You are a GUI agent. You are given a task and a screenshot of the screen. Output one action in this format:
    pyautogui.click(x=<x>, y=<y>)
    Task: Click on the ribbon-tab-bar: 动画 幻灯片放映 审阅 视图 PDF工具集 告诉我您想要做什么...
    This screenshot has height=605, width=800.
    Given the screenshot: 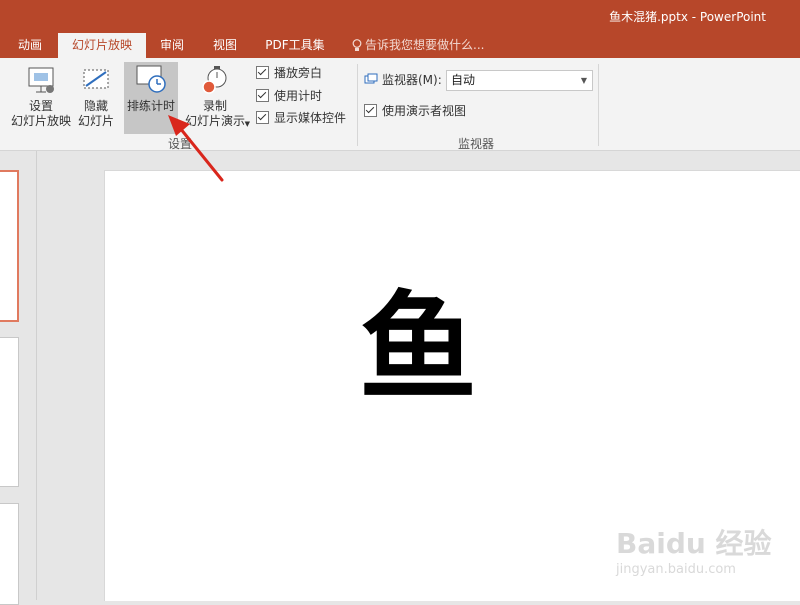 What is the action you would take?
    pyautogui.click(x=400, y=45)
    